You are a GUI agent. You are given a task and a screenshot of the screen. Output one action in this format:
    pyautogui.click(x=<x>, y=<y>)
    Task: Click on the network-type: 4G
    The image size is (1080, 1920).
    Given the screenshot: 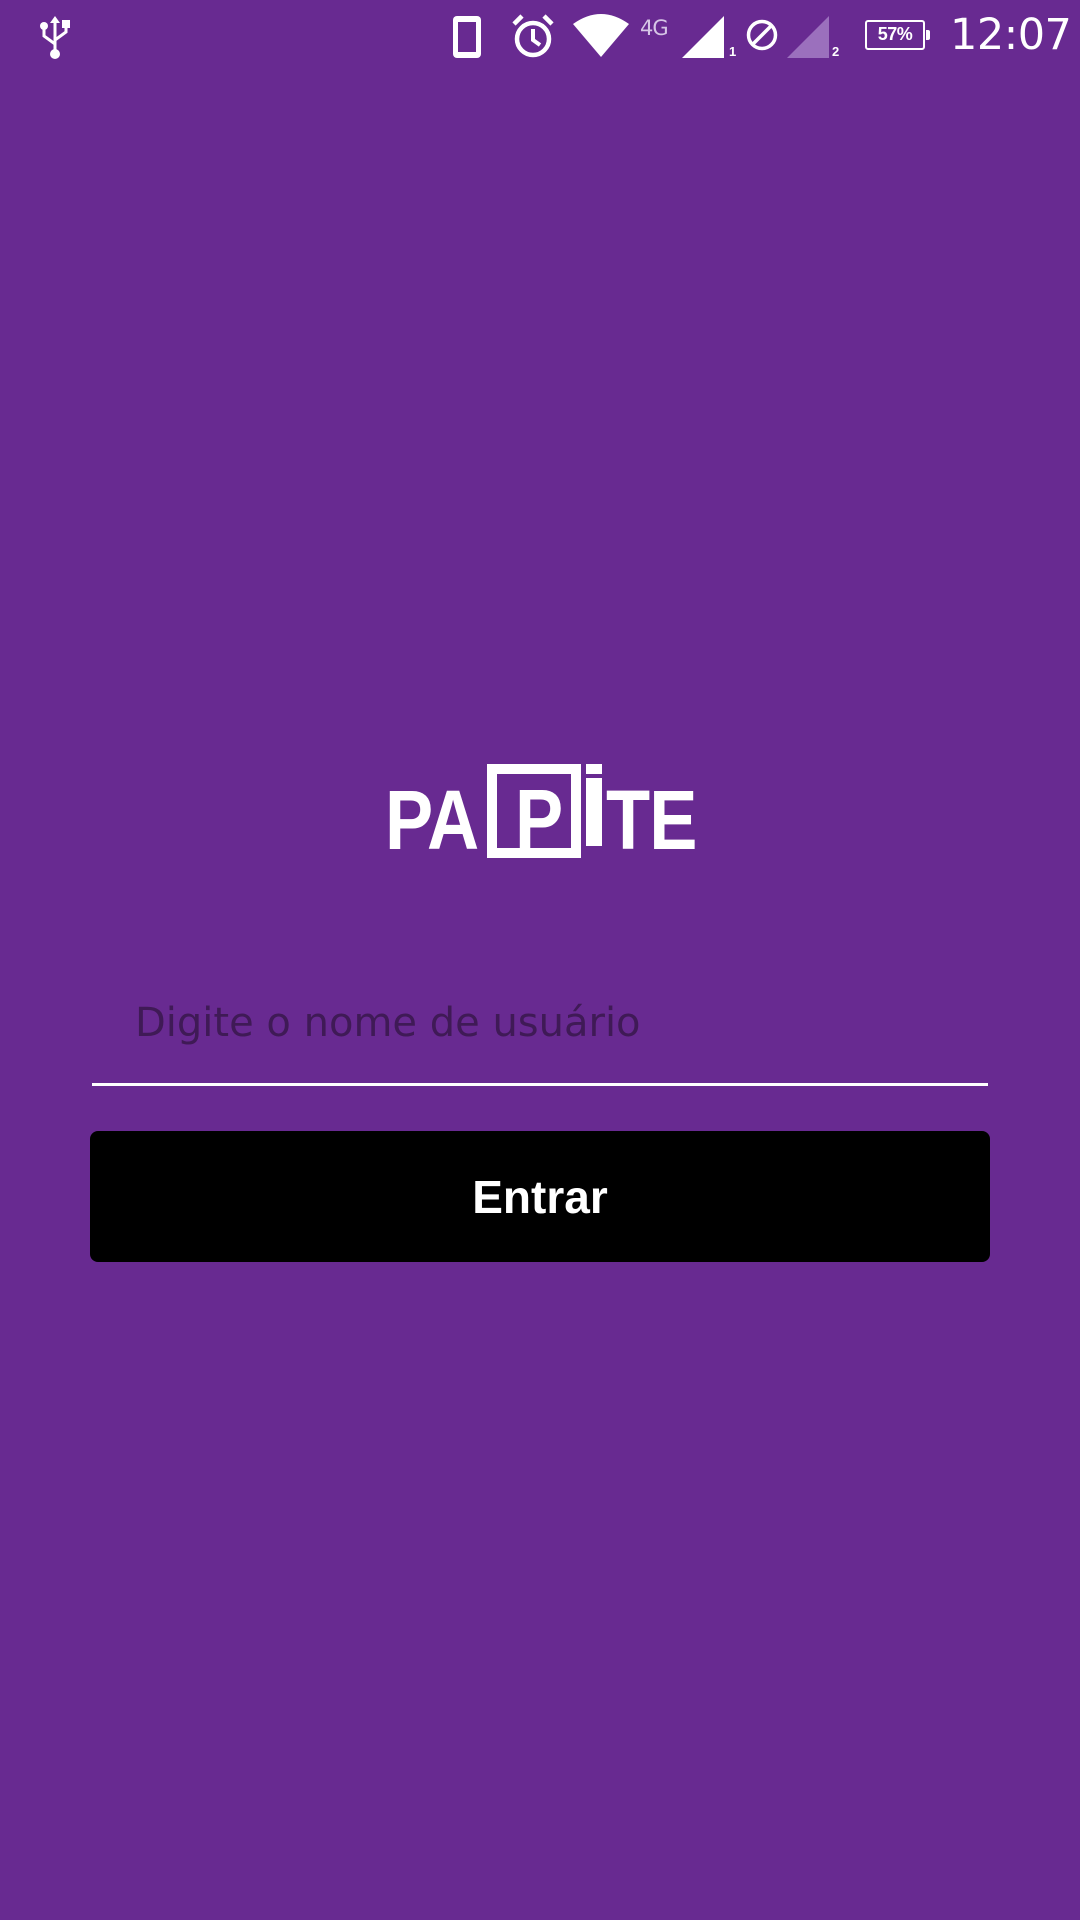 What is the action you would take?
    pyautogui.click(x=654, y=28)
    